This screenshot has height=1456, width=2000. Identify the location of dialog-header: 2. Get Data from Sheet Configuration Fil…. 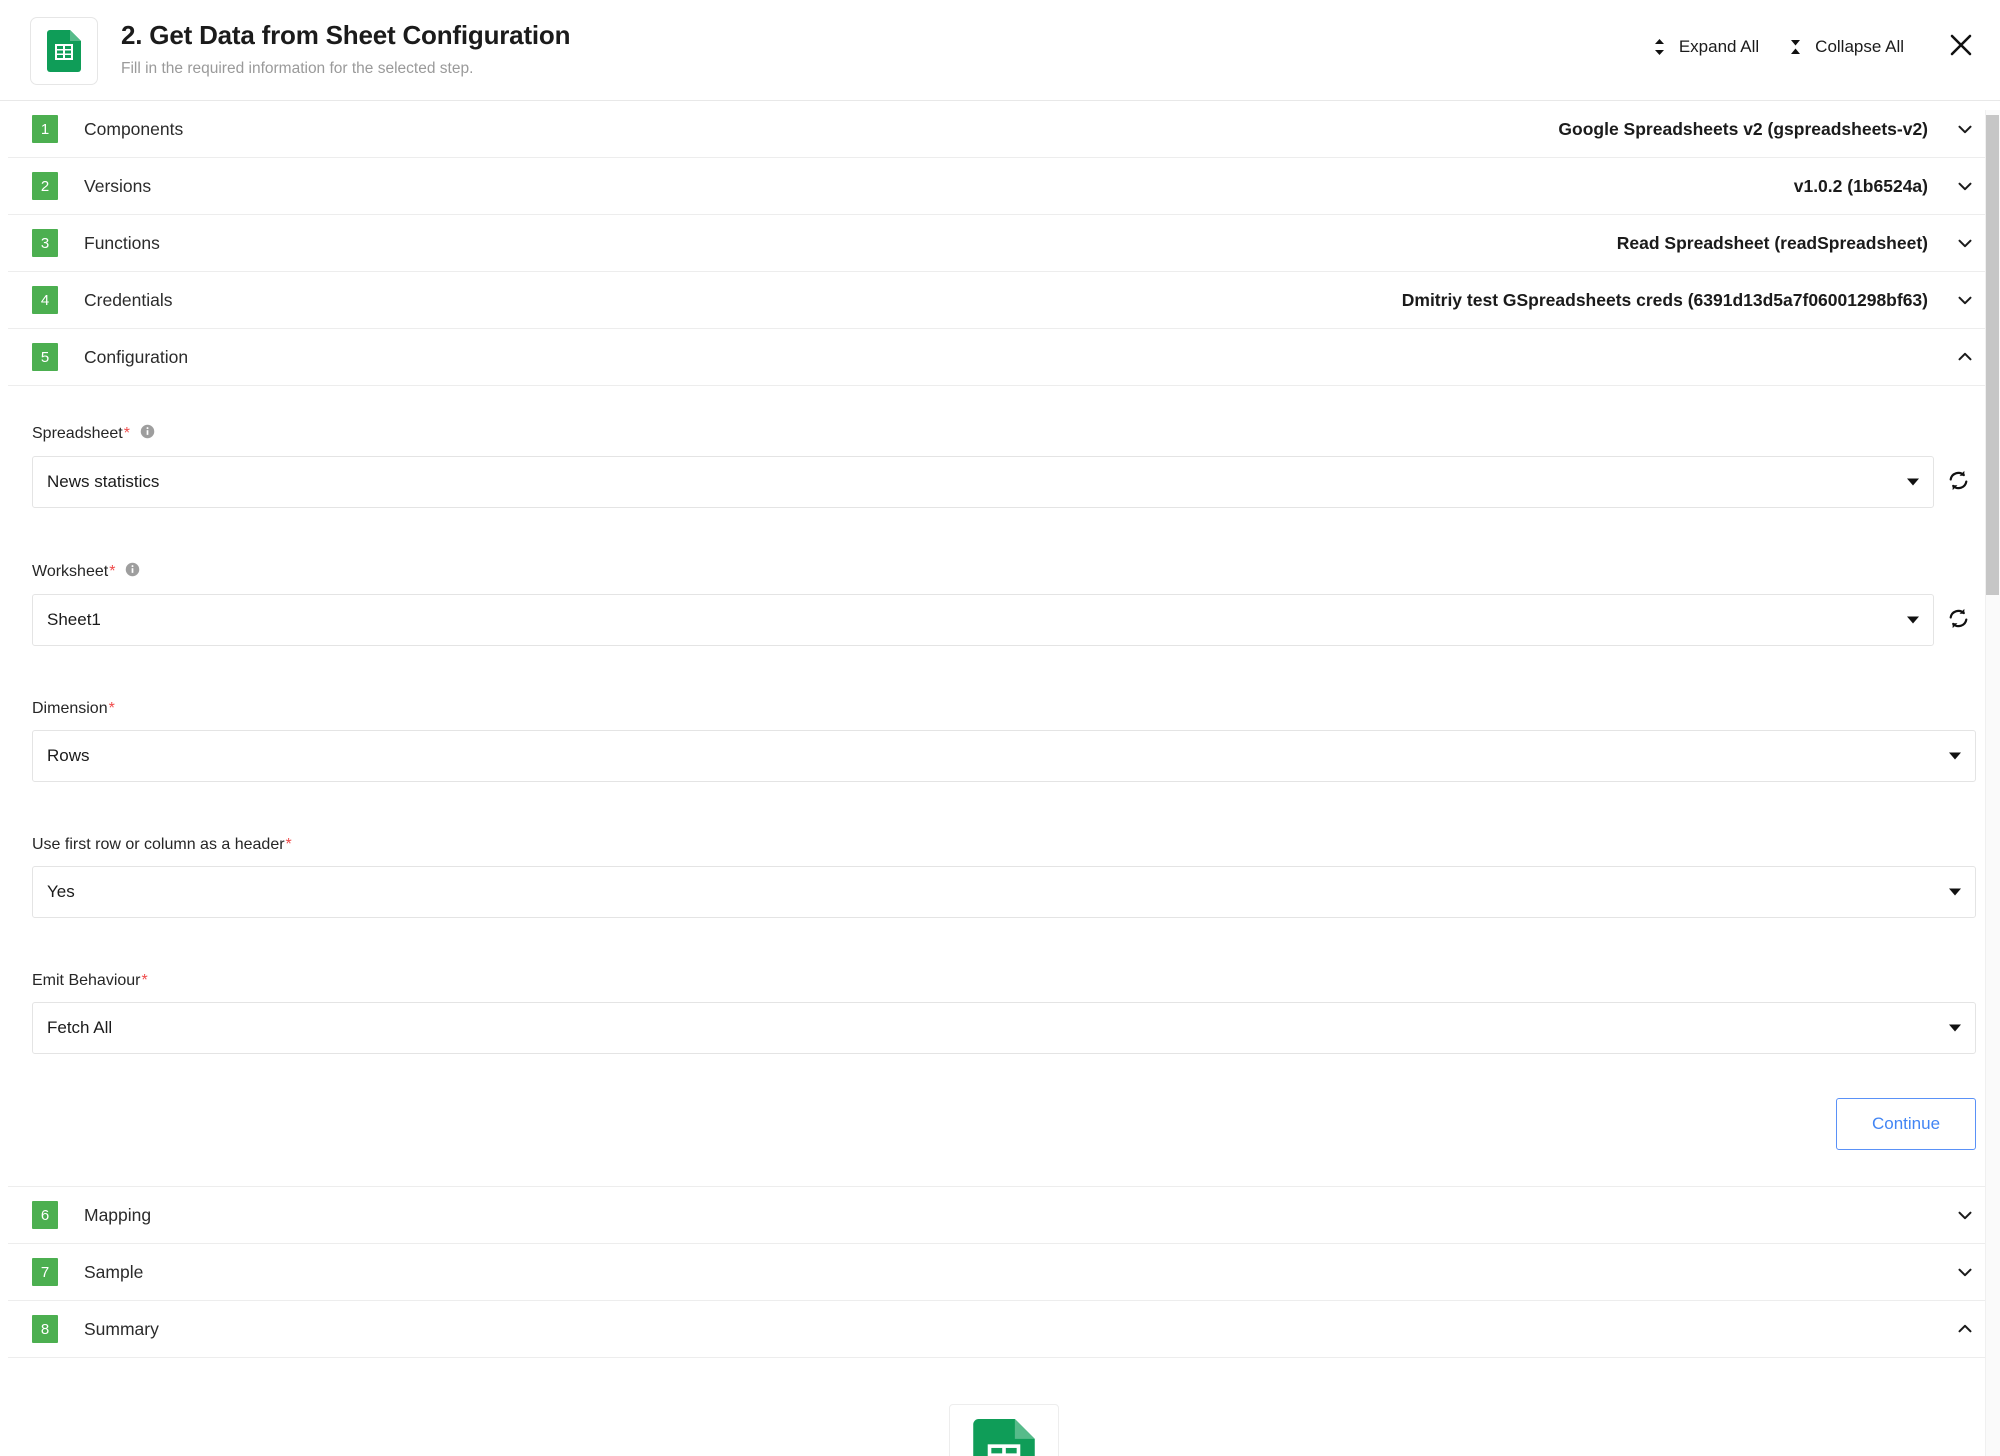
(1000, 50).